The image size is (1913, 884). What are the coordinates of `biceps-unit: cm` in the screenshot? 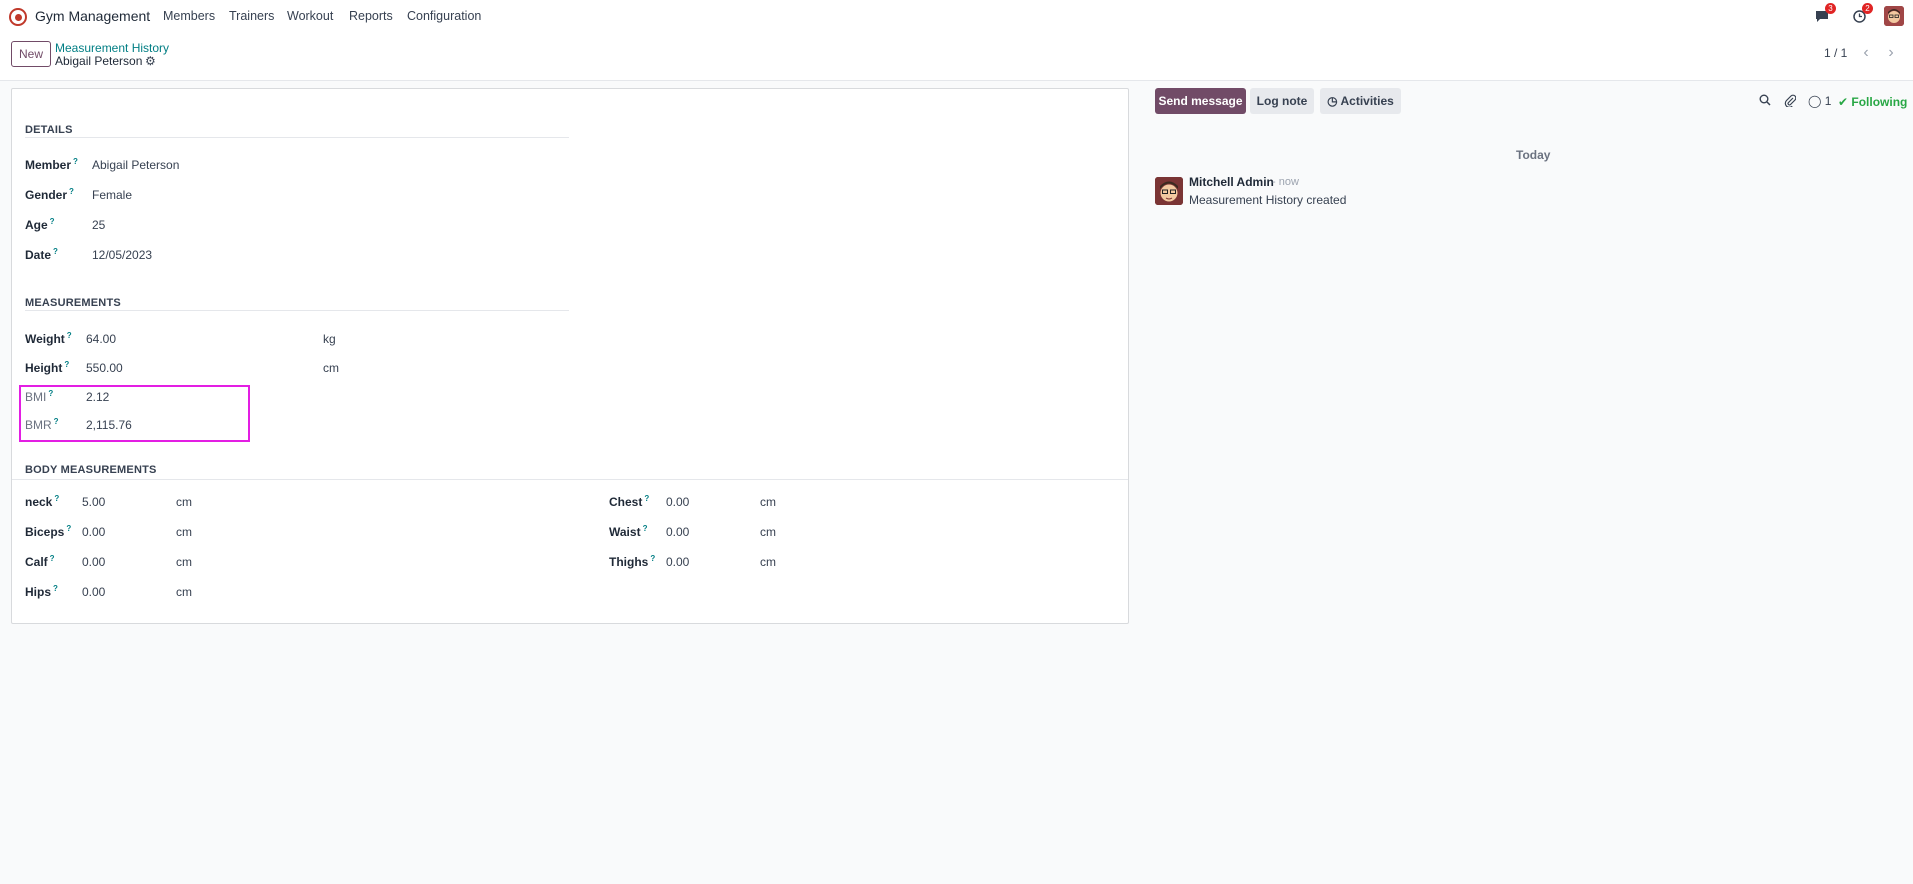 It's located at (184, 532).